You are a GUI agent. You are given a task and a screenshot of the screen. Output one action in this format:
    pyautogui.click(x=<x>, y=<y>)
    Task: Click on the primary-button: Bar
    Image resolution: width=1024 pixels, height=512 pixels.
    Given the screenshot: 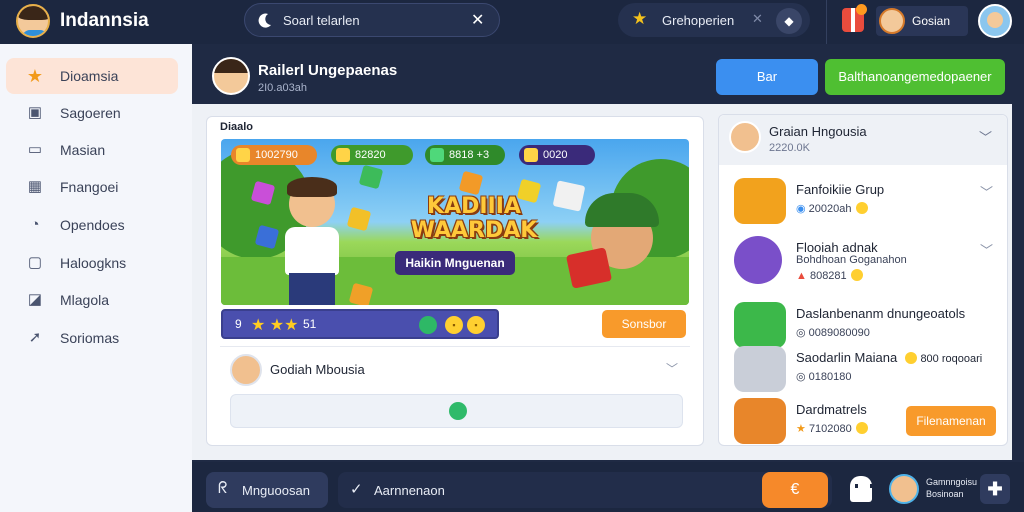 What is the action you would take?
    pyautogui.click(x=767, y=77)
    